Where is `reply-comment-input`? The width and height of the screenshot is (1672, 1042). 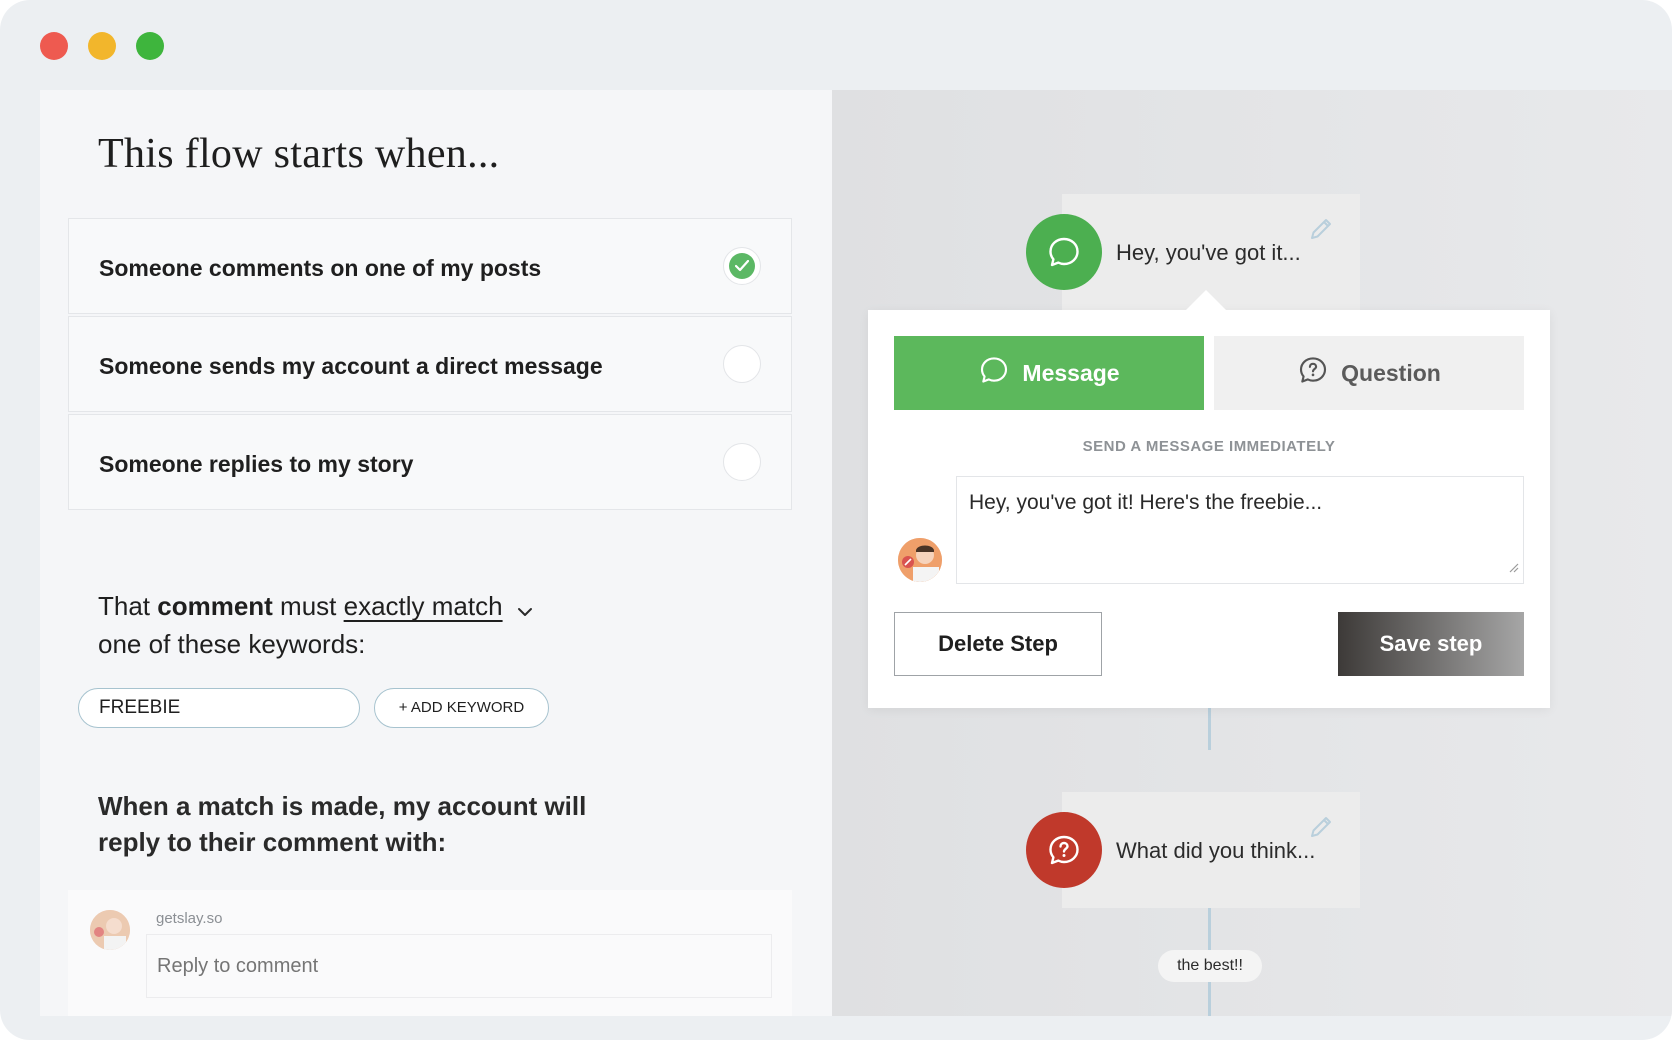 reply-comment-input is located at coordinates (459, 966).